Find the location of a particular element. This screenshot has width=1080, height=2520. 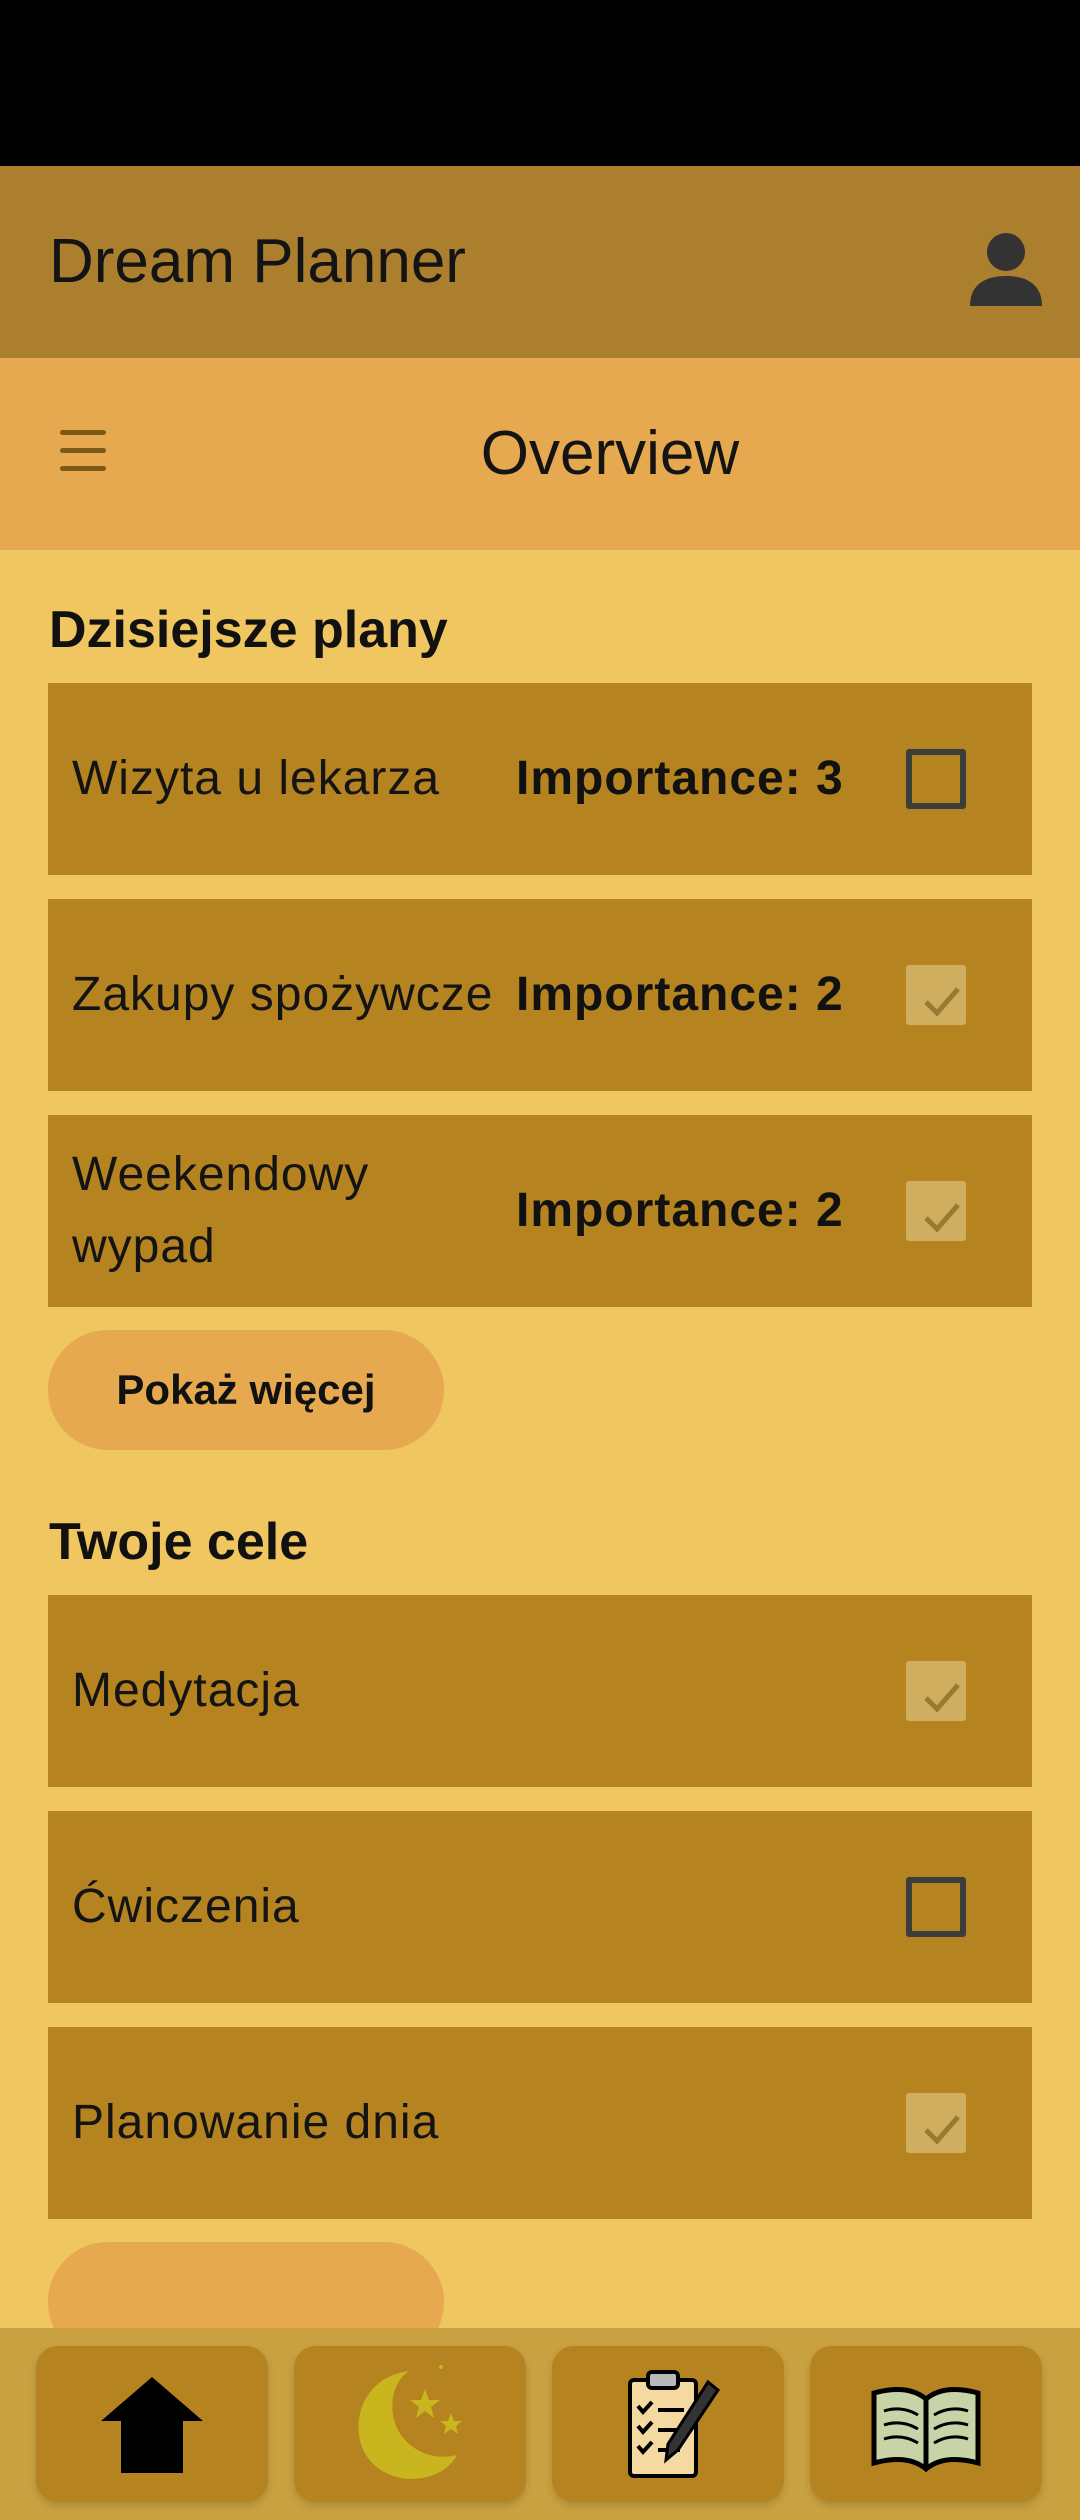

moon-icon is located at coordinates (410, 2422).